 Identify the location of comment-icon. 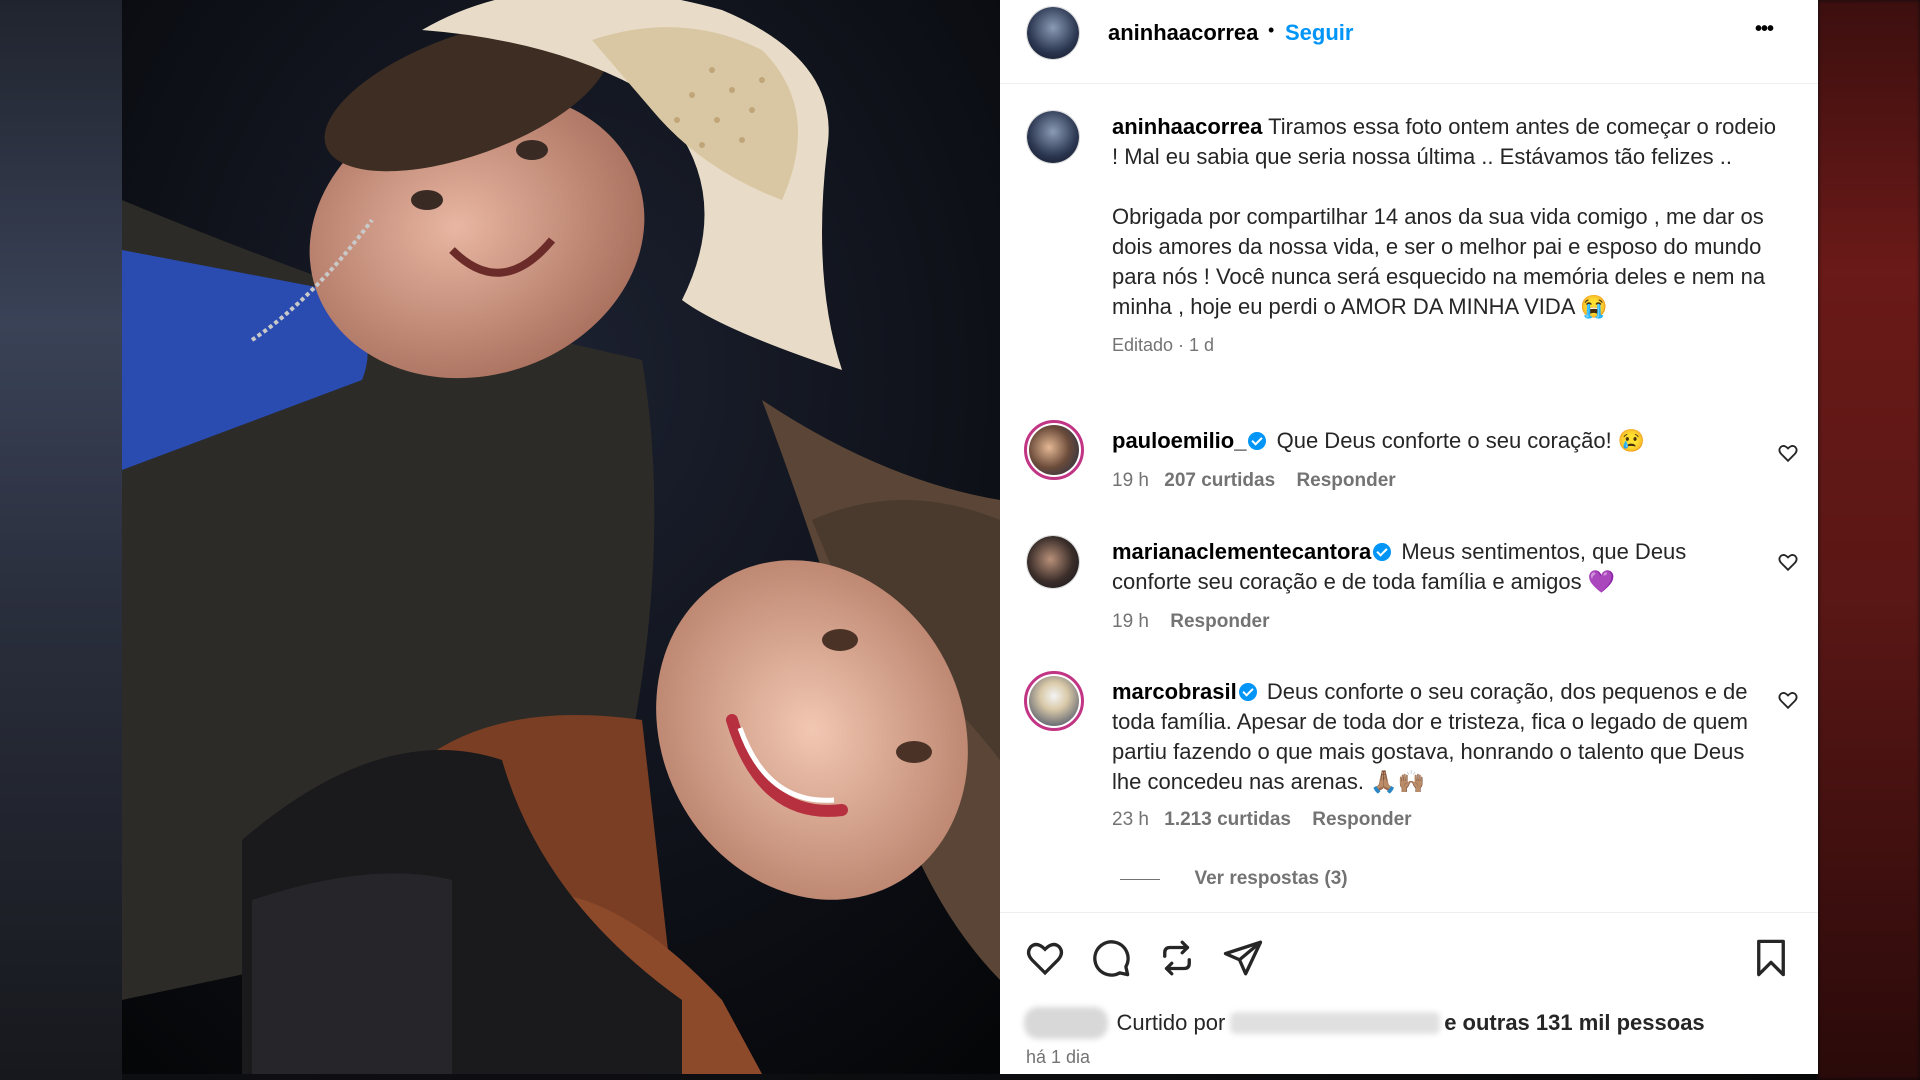
(1111, 958).